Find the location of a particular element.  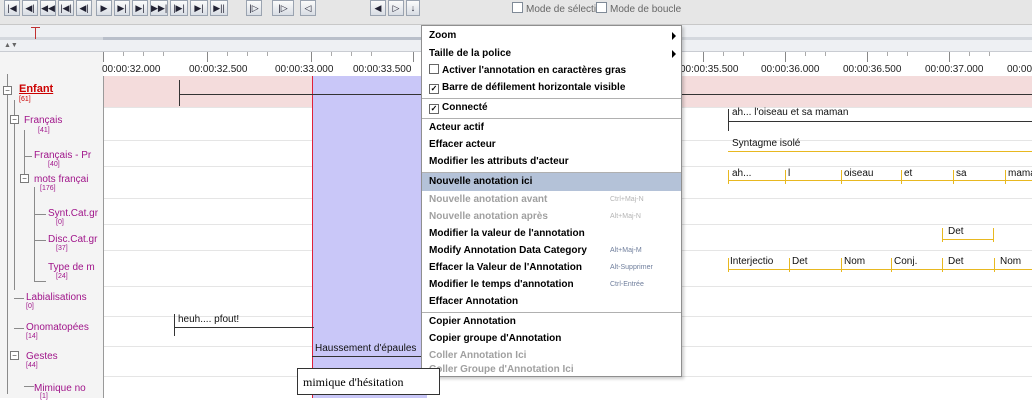

prev-annotation-nav-button: ◀ is located at coordinates (378, 8).